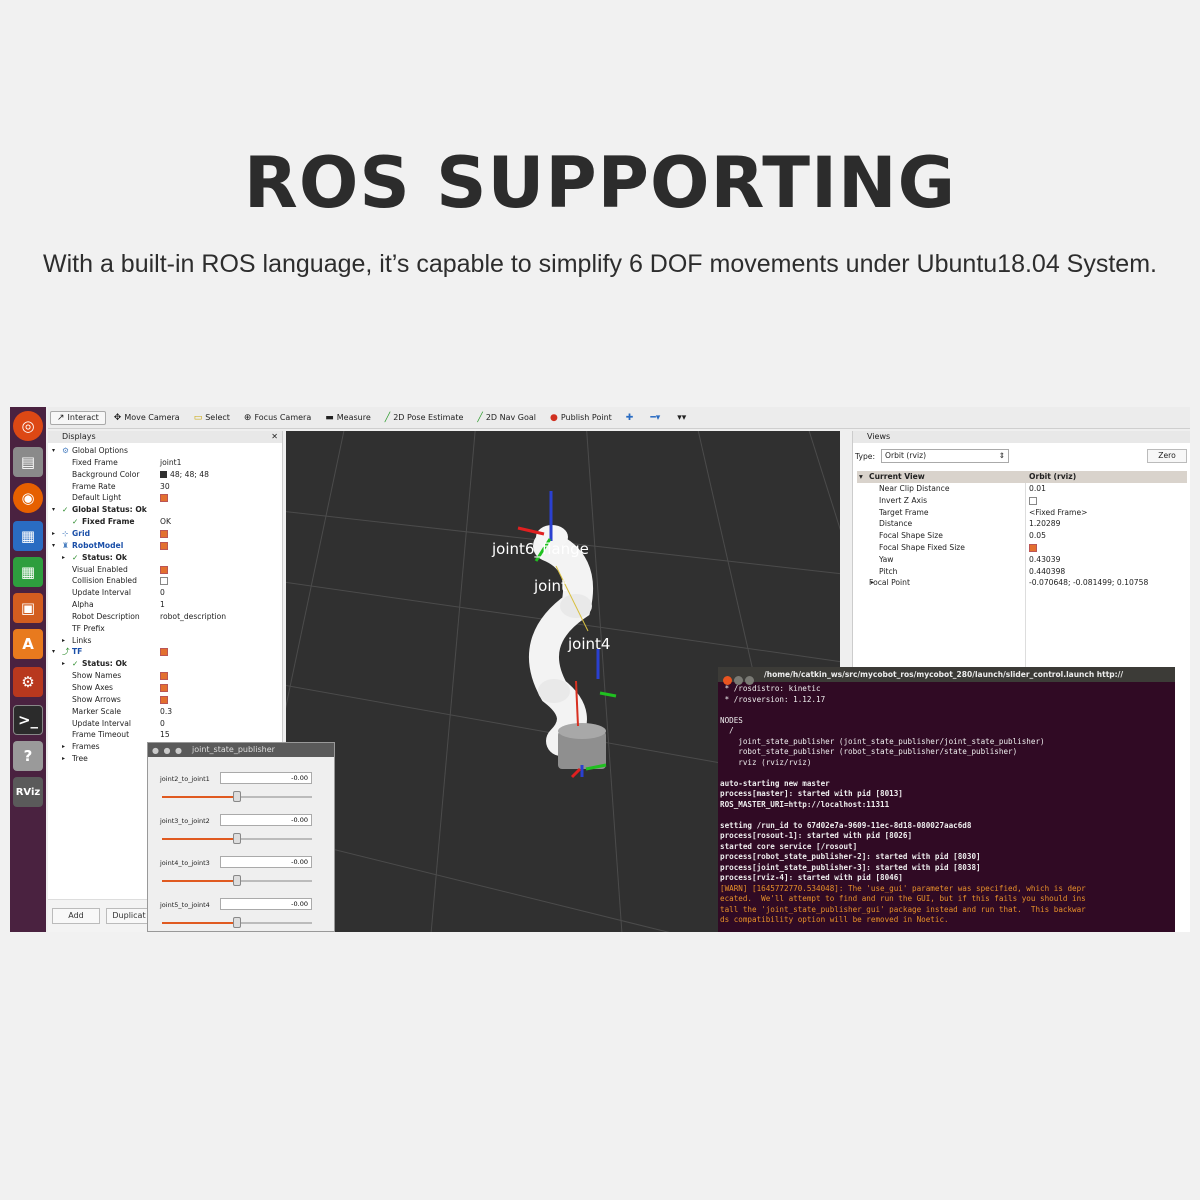 Image resolution: width=1200 pixels, height=1200 pixels. Describe the element at coordinates (1021, 548) in the screenshot. I see `view-property-row: Focal Shape Fixed Size` at that location.